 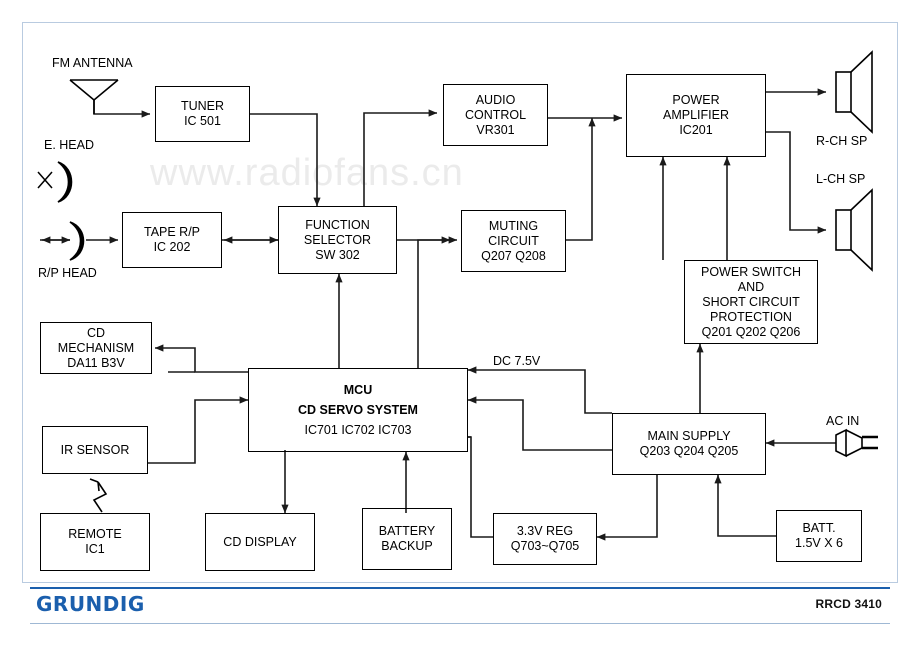 I want to click on muting-line-2: CIRCUIT, so click(x=513, y=240).